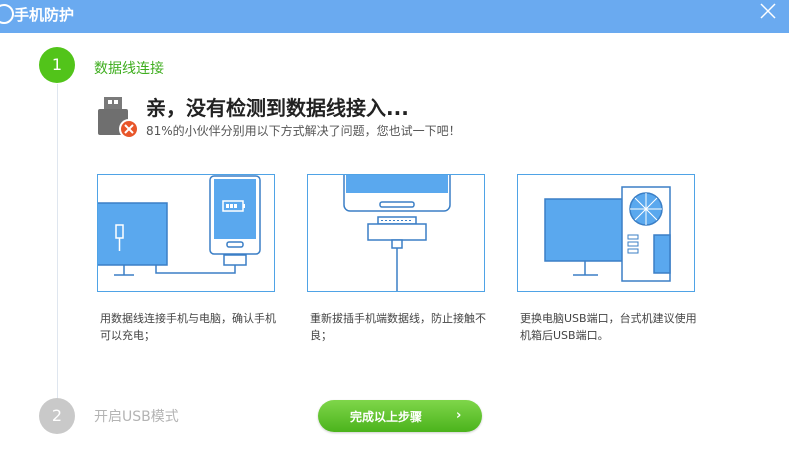 The image size is (789, 457). I want to click on shield-icon, so click(7, 14).